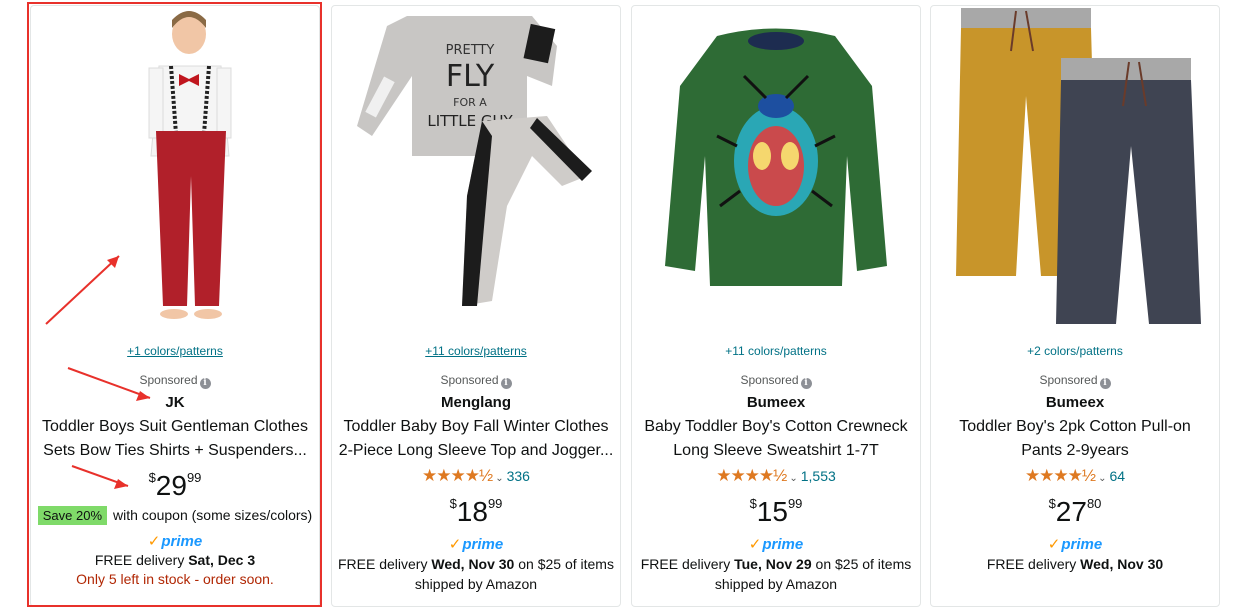 This screenshot has height=615, width=1244. I want to click on brand-name: JK, so click(175, 402).